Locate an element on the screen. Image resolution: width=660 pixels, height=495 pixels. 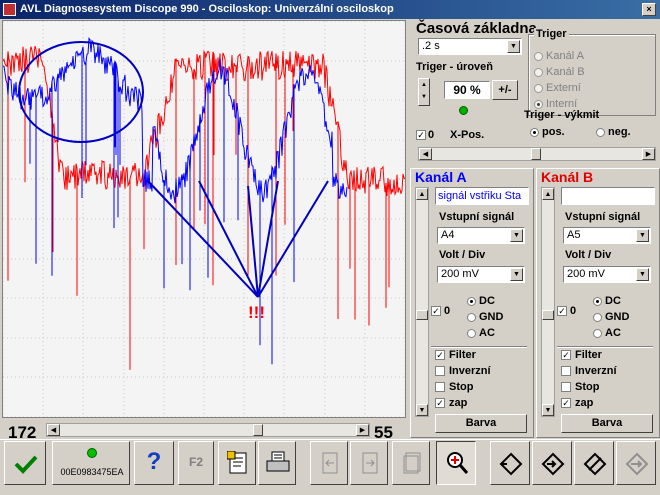
channel-a-volt-label: Volt / Div is located at coordinates (462, 255).